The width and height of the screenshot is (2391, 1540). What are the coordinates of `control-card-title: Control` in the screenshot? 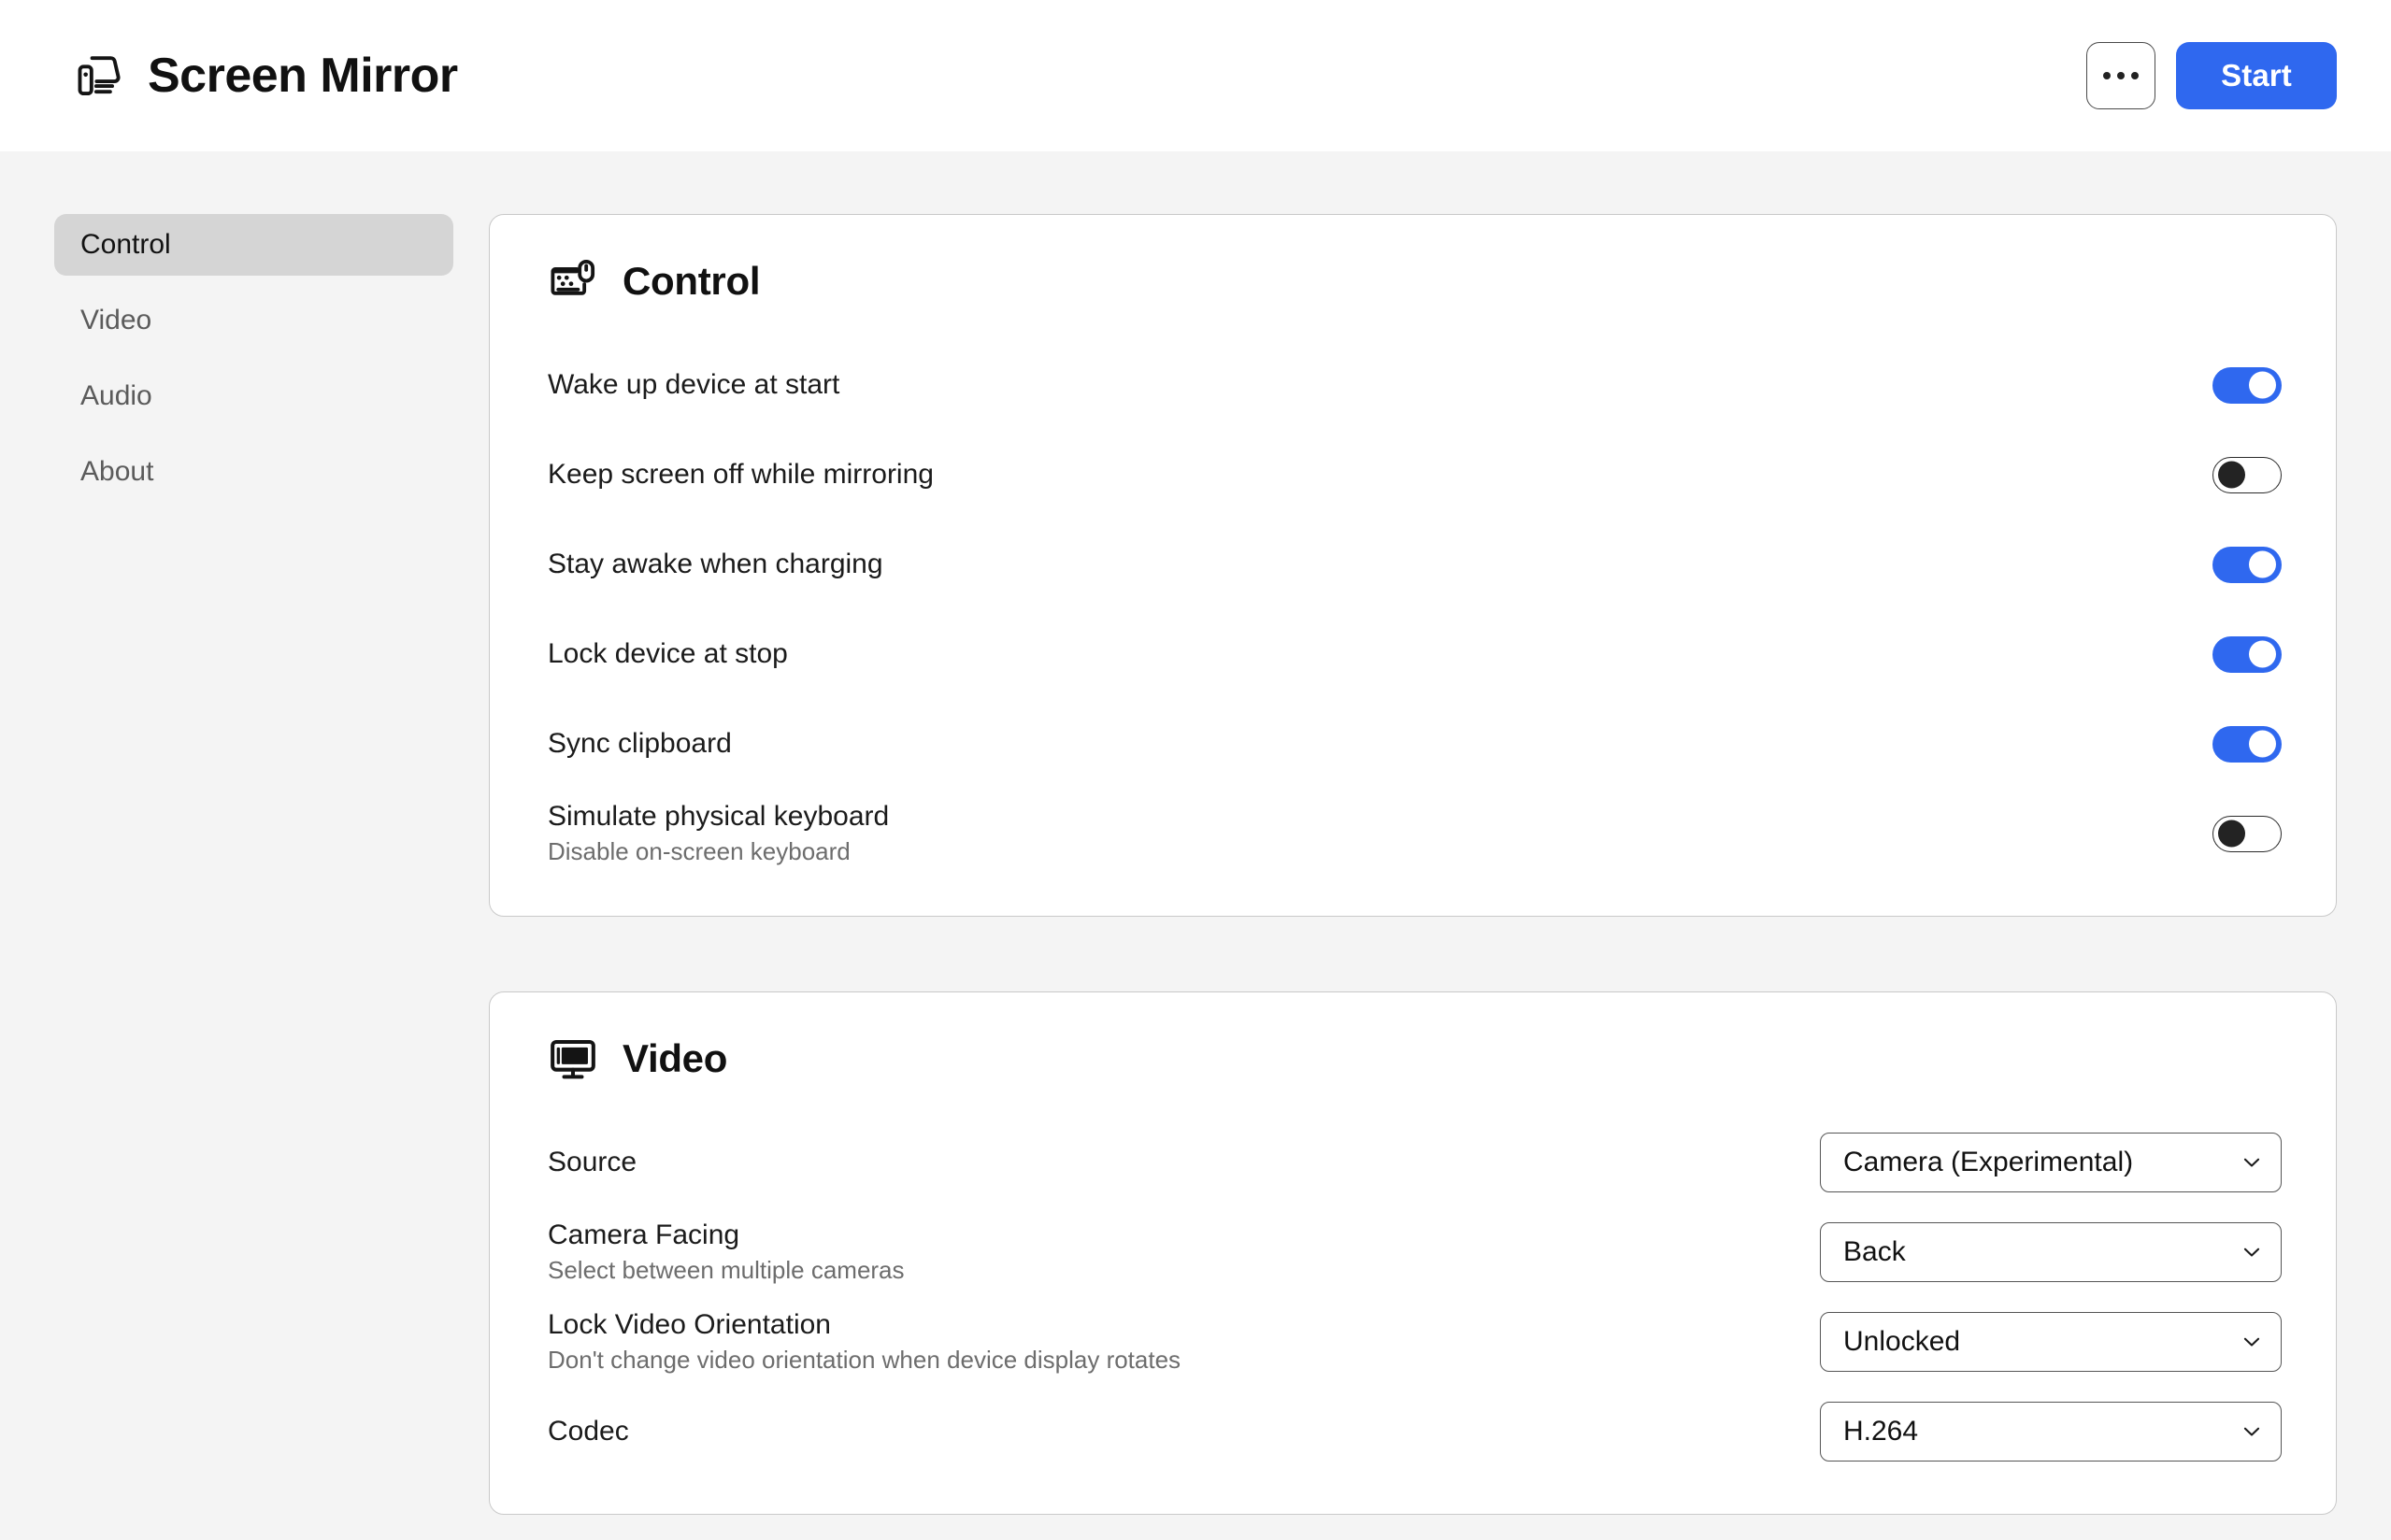 It's located at (692, 281).